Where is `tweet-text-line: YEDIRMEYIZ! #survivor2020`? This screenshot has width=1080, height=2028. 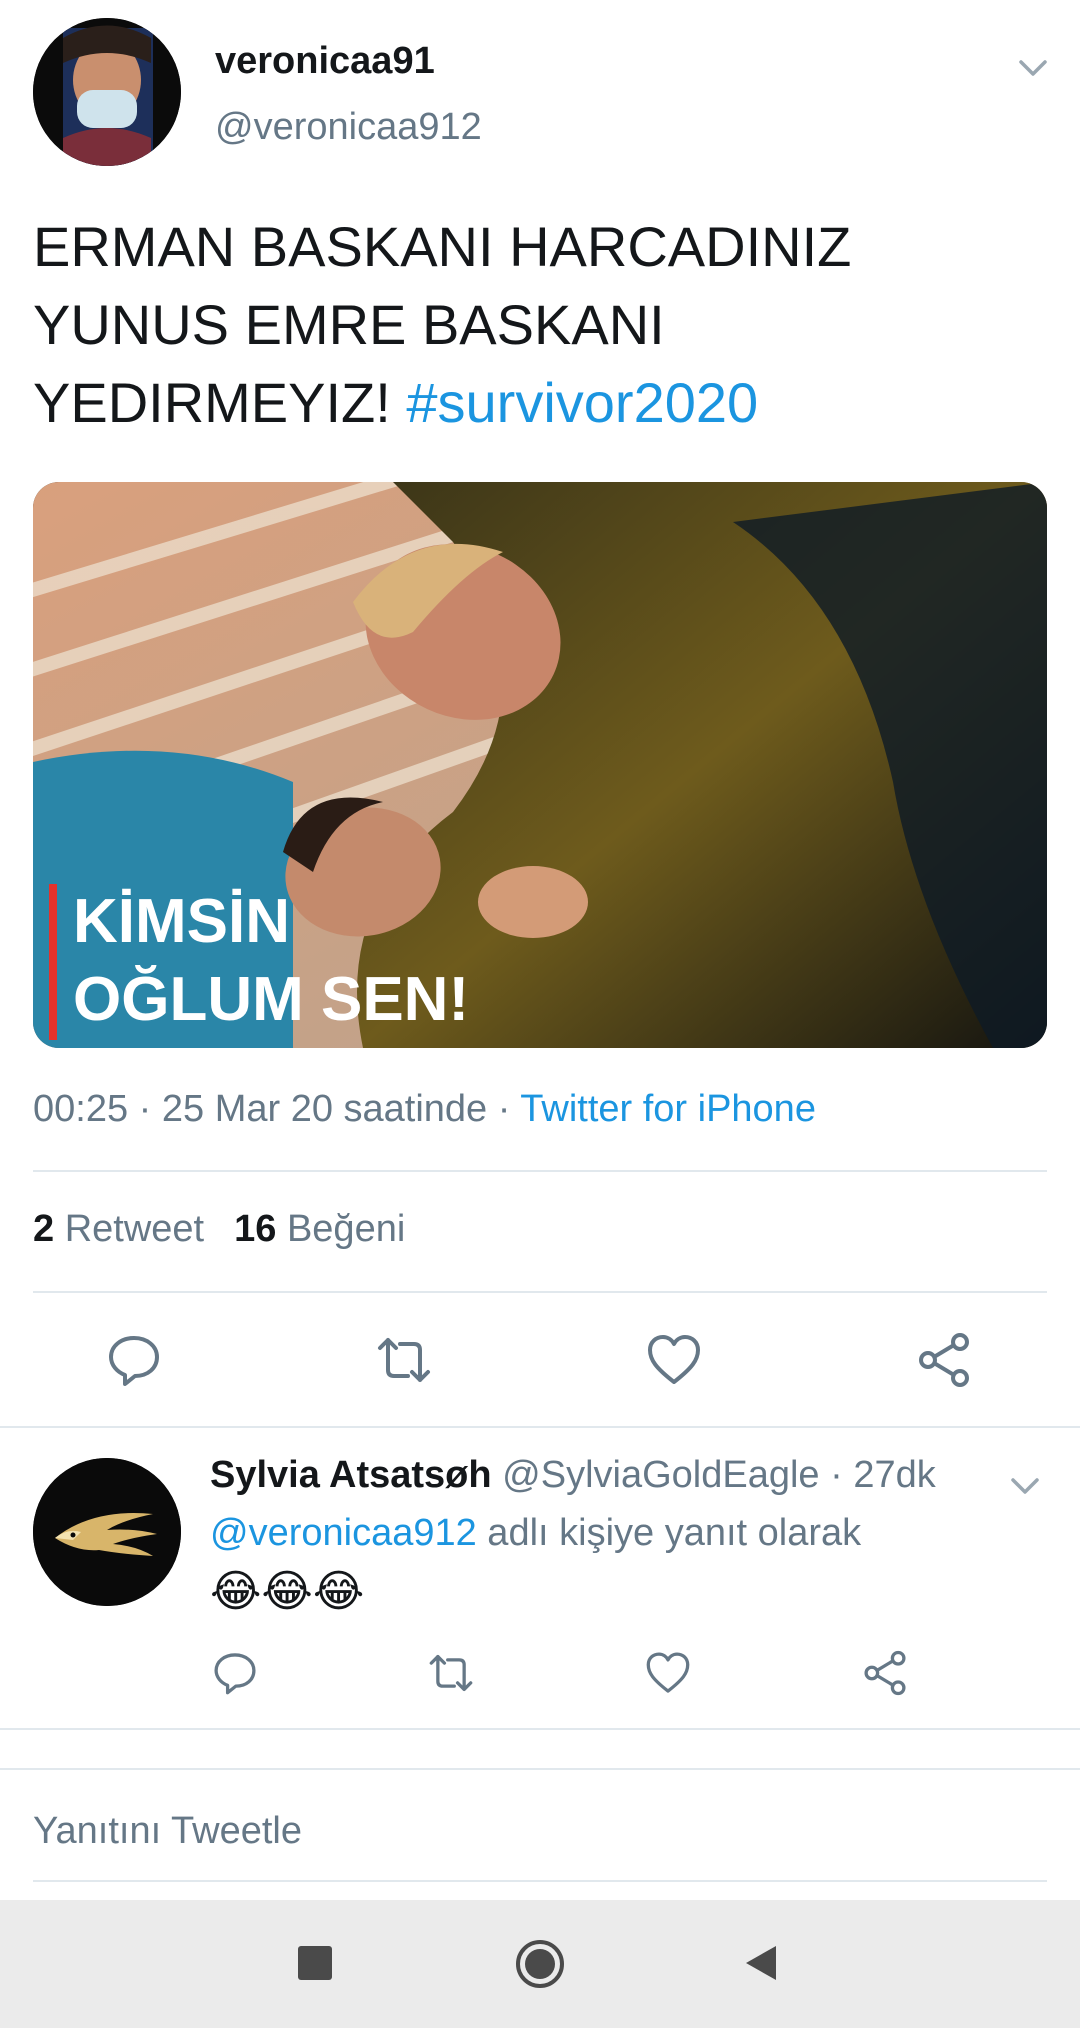
tweet-text-line: YEDIRMEYIZ! #survivor2020 is located at coordinates (533, 403).